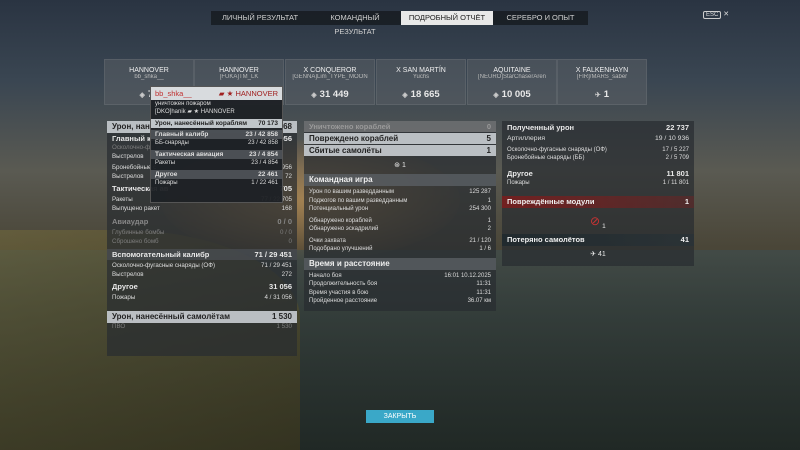 The height and width of the screenshot is (450, 800). What do you see at coordinates (400, 138) in the screenshot?
I see `ships-damaged: Повреждено кораблей 5` at bounding box center [400, 138].